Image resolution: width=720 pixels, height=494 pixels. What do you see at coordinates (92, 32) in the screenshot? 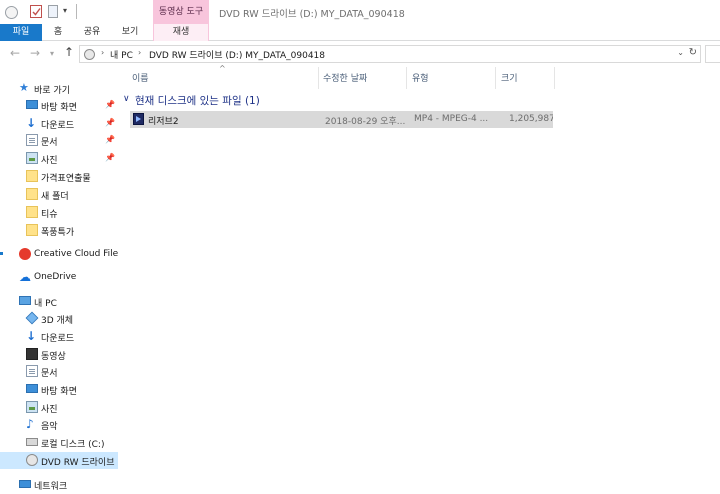
I see `tab-share: 공유` at bounding box center [92, 32].